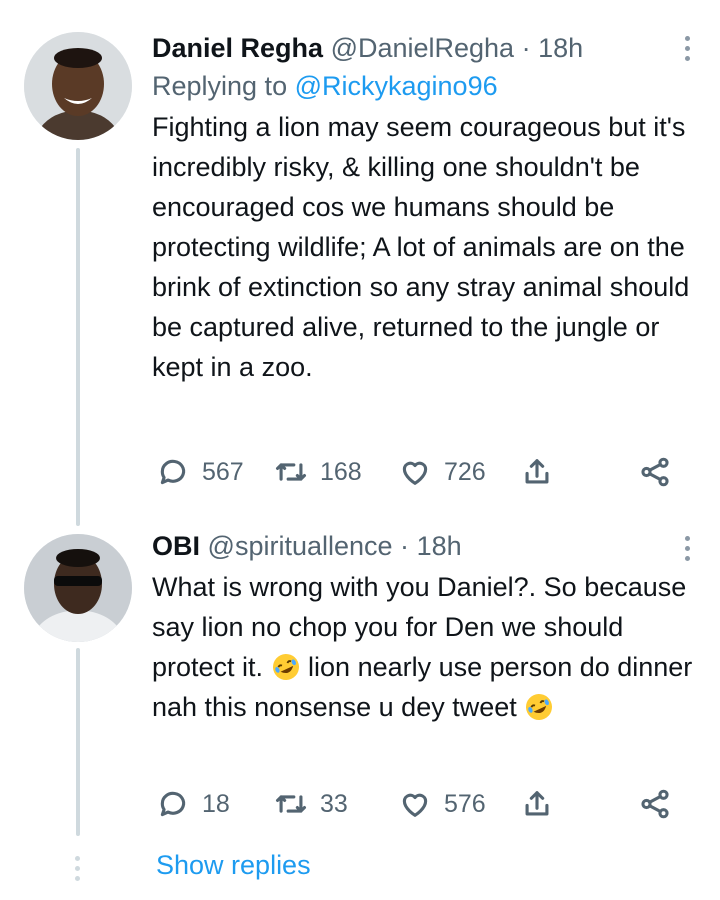 This screenshot has width=720, height=900. What do you see at coordinates (176, 546) in the screenshot?
I see `display-name: OBI` at bounding box center [176, 546].